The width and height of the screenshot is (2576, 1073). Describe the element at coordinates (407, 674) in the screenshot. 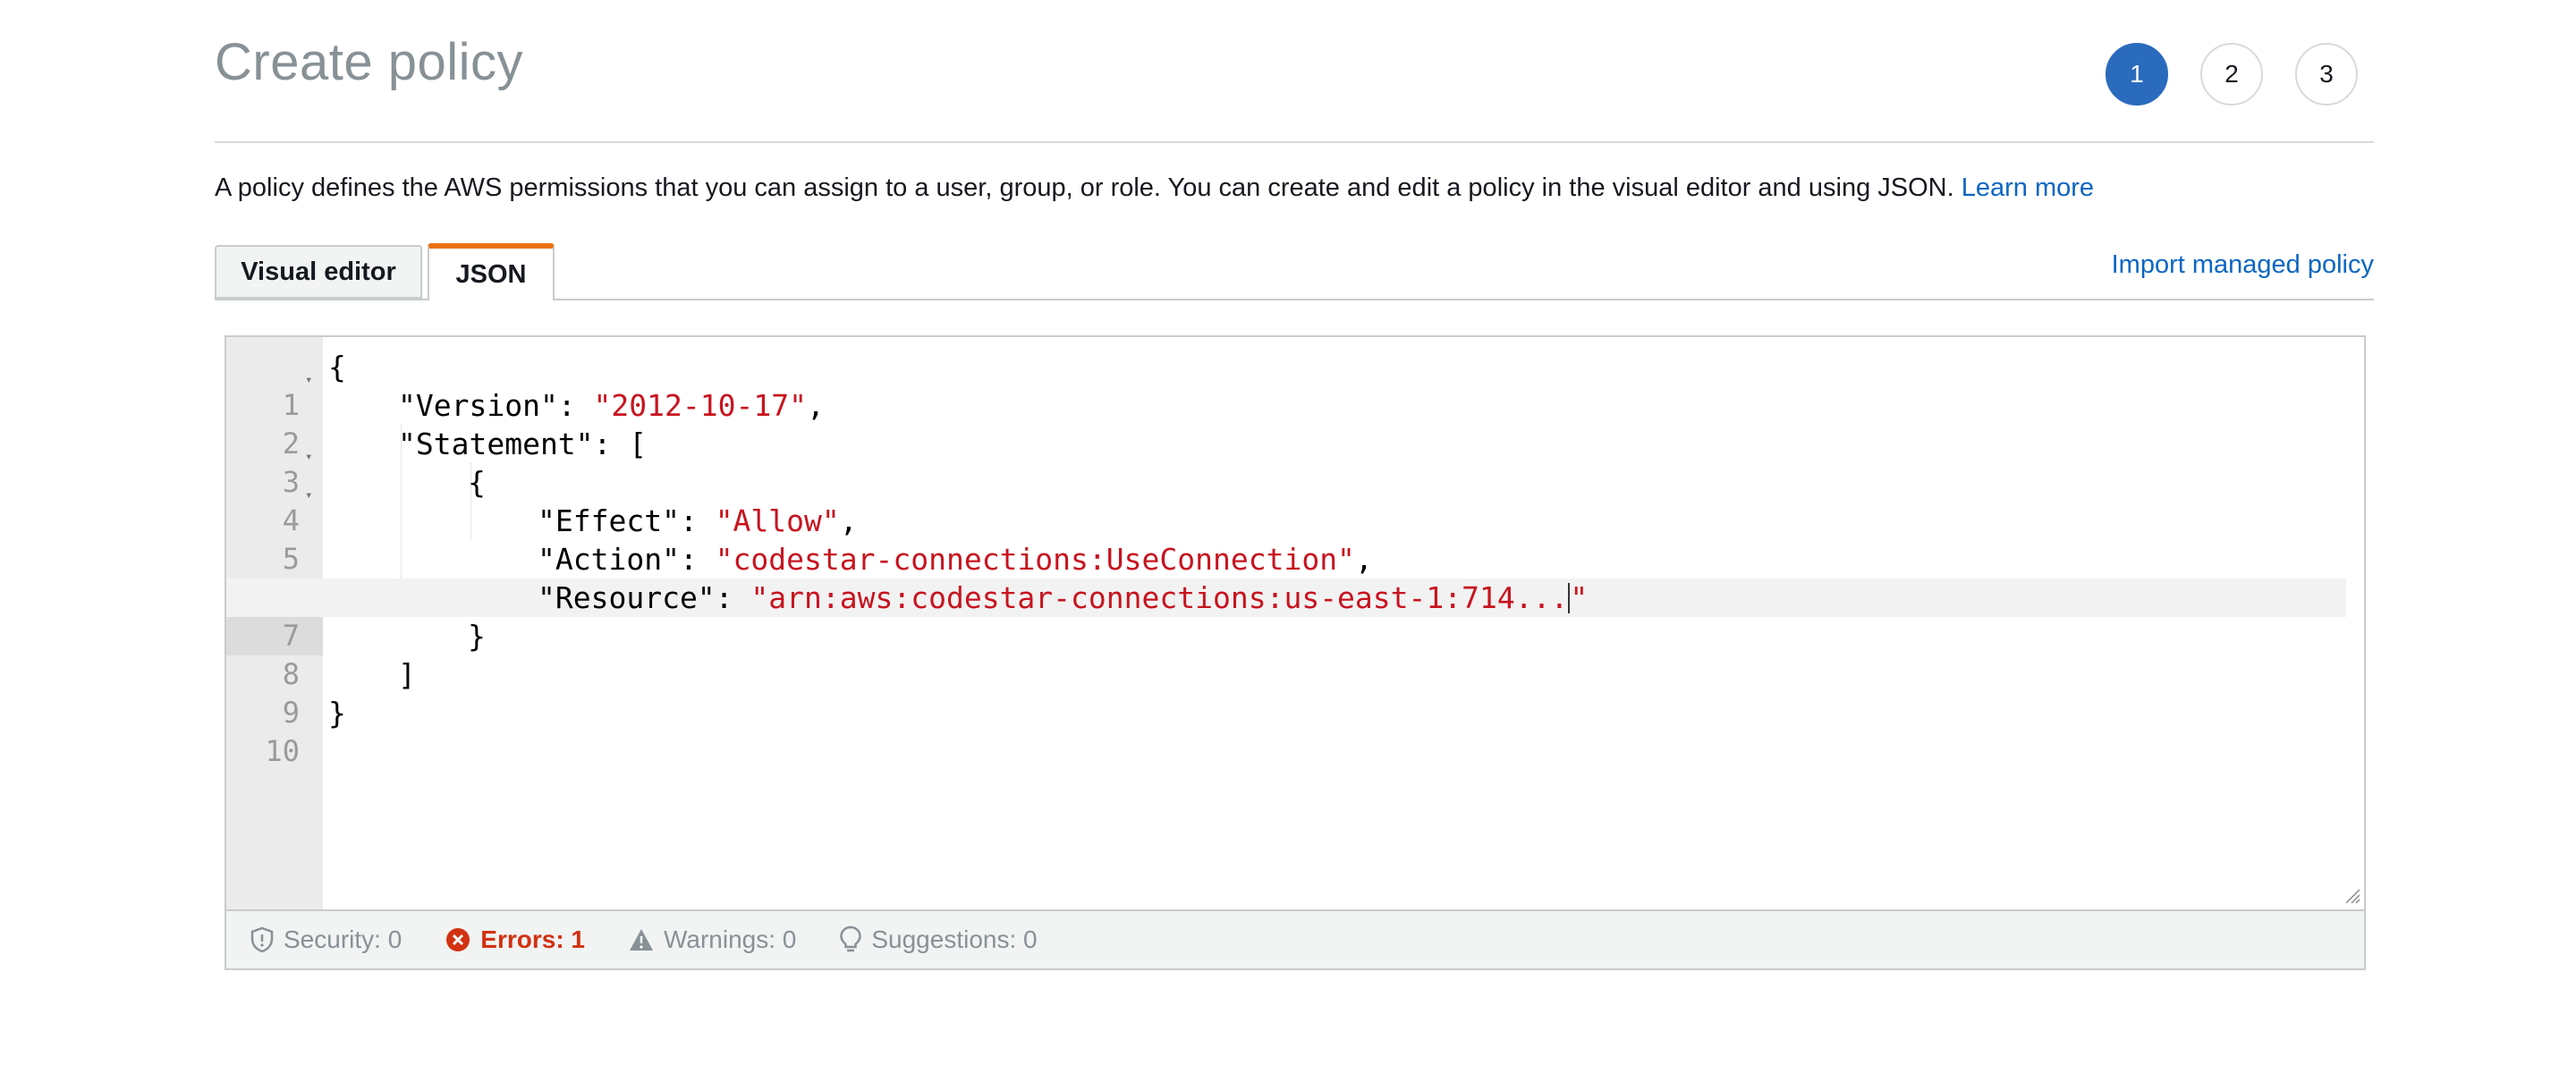

I see `code-text: ]` at that location.